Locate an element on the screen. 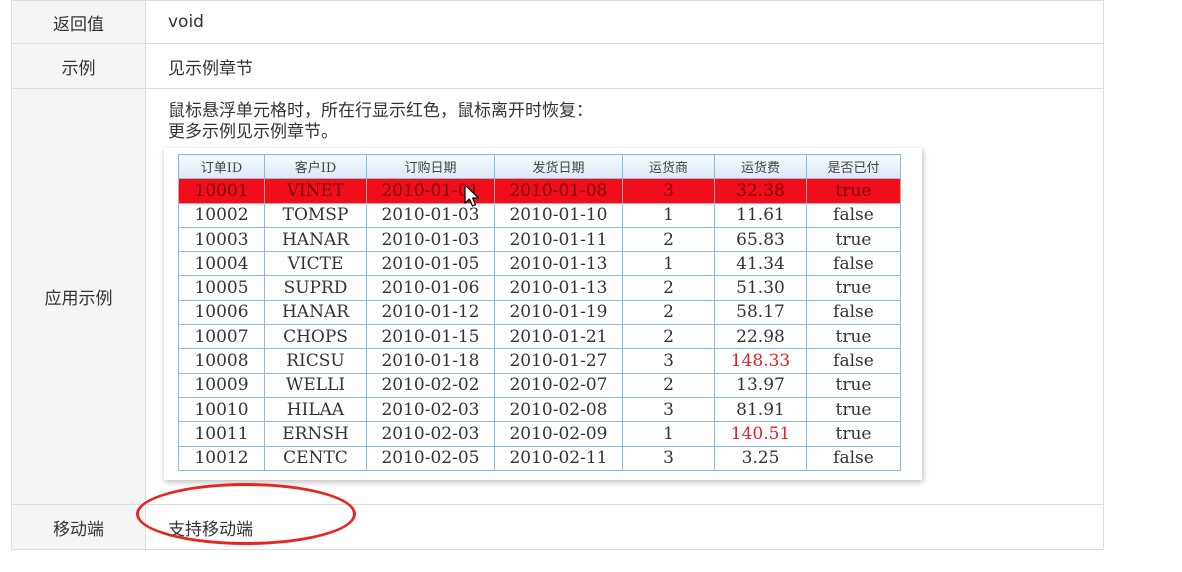 The height and width of the screenshot is (572, 1182). grid-cell: RICSU is located at coordinates (315, 361).